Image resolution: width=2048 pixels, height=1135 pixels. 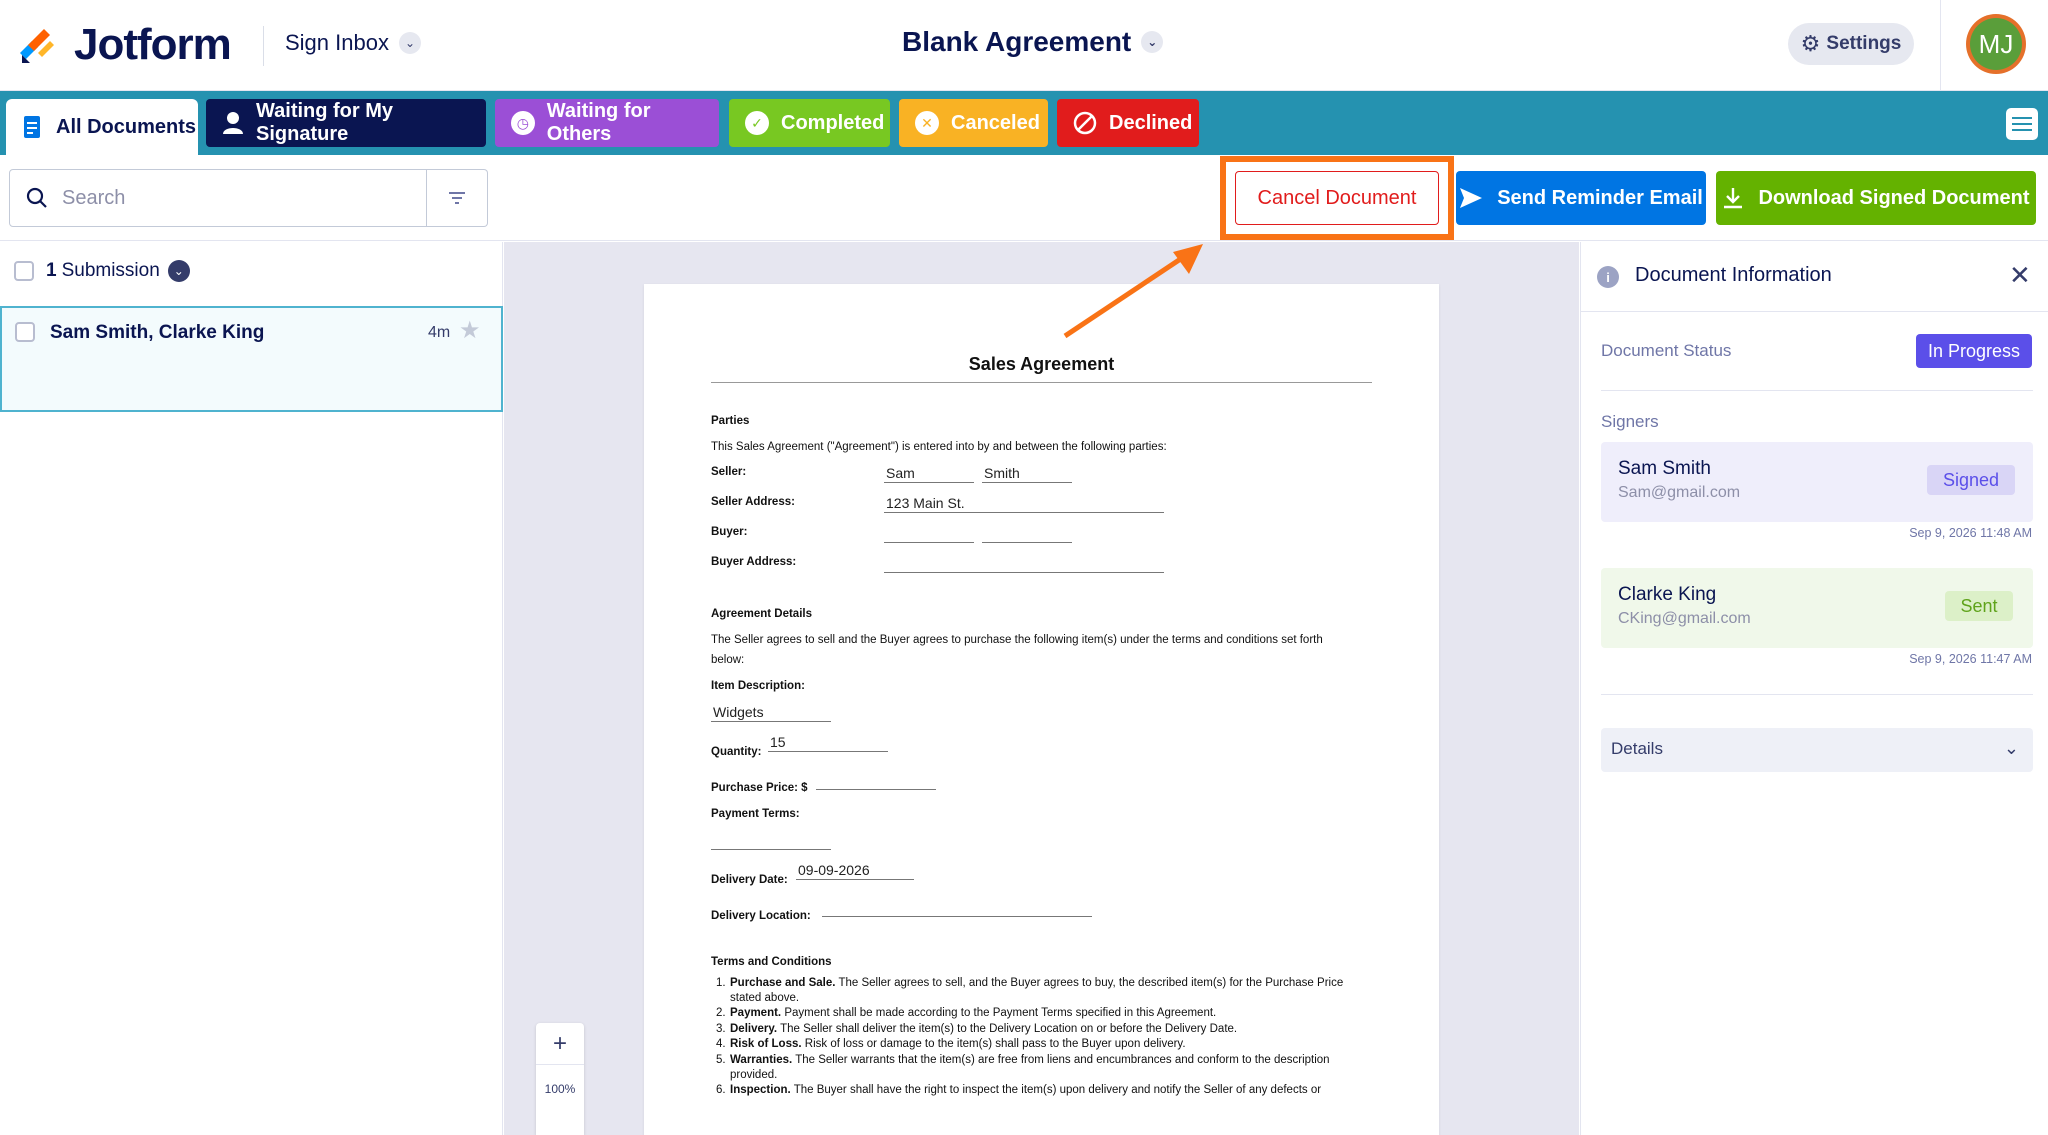 I want to click on download-signed-document-button: Download Signed Document, so click(x=1876, y=198).